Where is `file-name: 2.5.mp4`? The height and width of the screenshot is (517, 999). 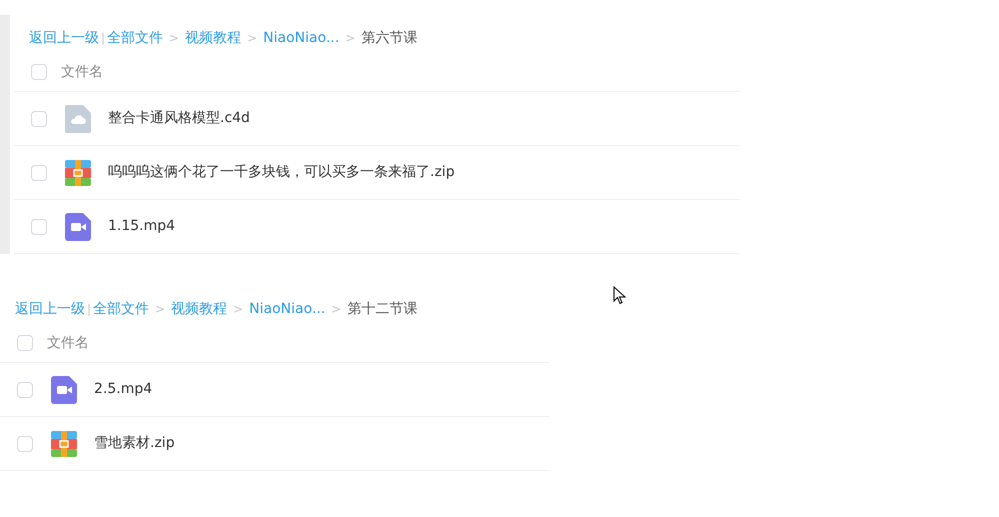
file-name: 2.5.mp4 is located at coordinates (123, 389).